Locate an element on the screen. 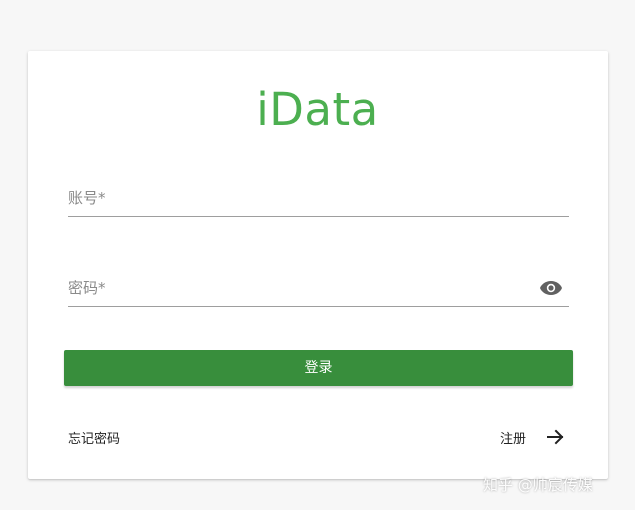  account-field-container is located at coordinates (318, 199).